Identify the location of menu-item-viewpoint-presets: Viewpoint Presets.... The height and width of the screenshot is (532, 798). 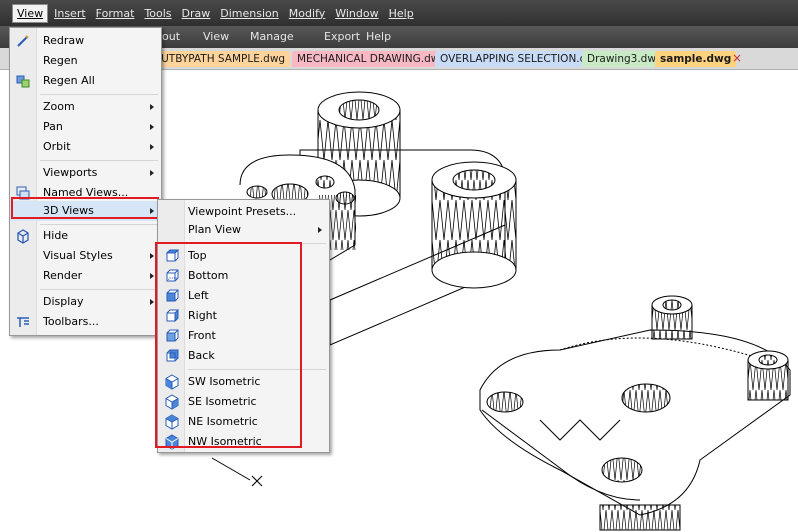
(243, 212).